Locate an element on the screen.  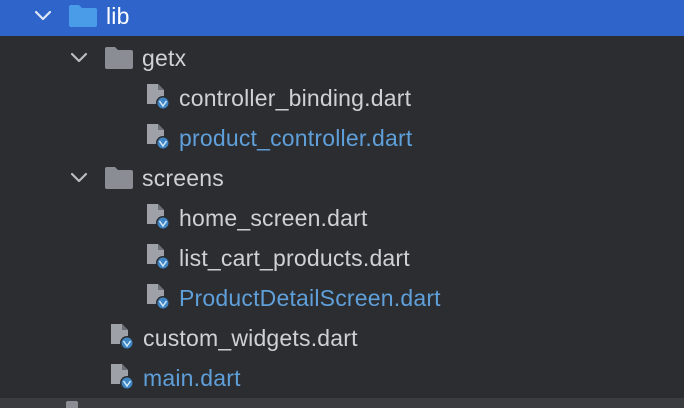
tree-label-home-screen: home_screen.dart is located at coordinates (273, 218).